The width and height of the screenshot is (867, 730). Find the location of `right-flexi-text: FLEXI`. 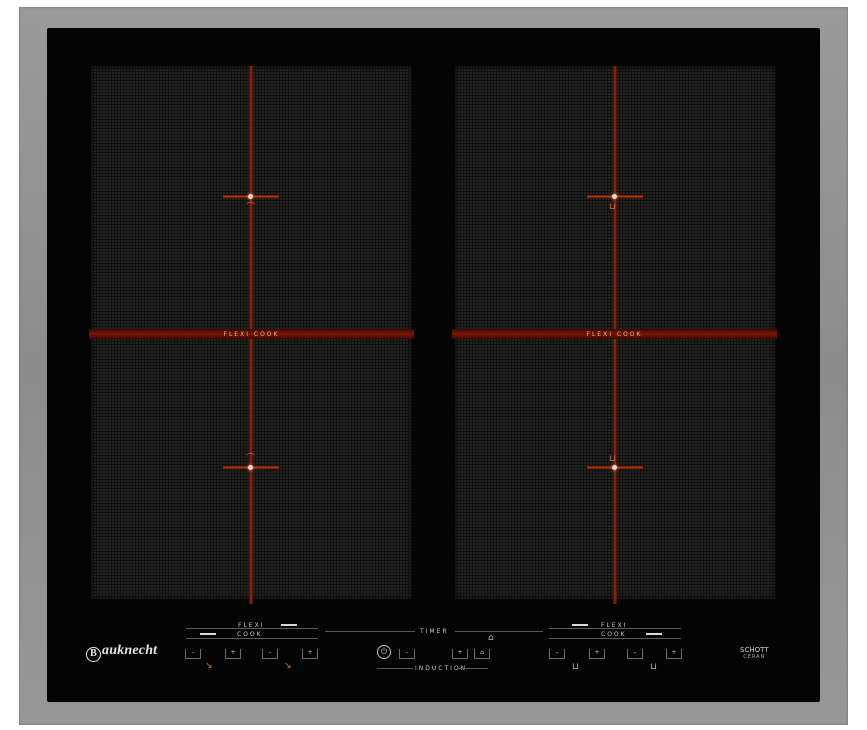

right-flexi-text: FLEXI is located at coordinates (614, 625).